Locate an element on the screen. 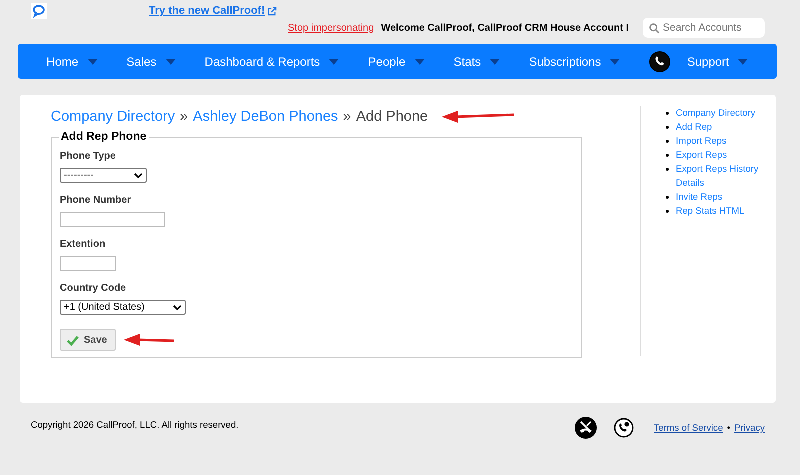 The width and height of the screenshot is (800, 475). nav-menu-item: People is located at coordinates (396, 61).